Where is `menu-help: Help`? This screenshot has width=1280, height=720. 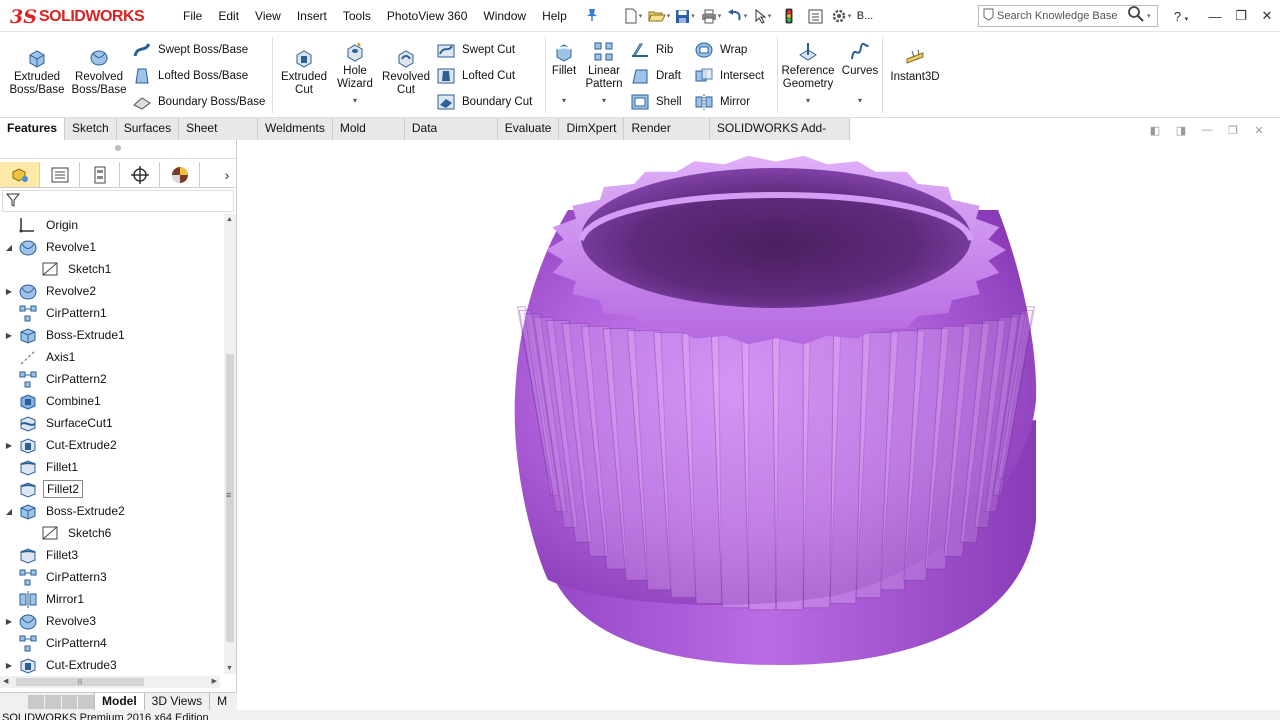 menu-help: Help is located at coordinates (554, 16).